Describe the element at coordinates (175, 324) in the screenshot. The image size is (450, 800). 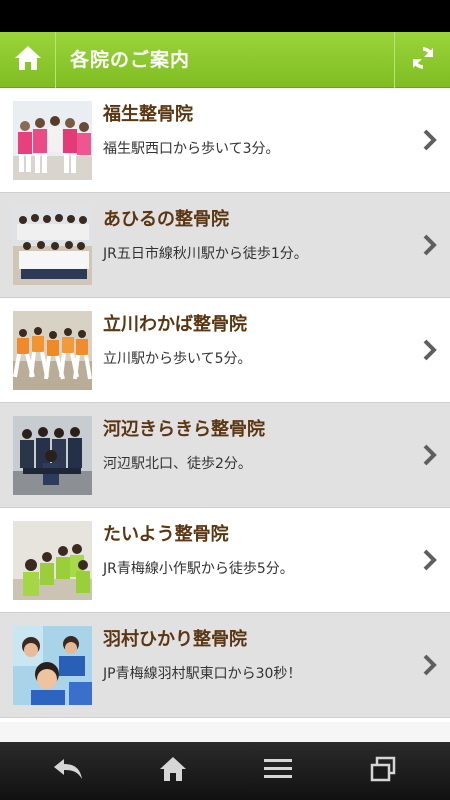
I see `clinic-name: 立川わかば整骨院` at that location.